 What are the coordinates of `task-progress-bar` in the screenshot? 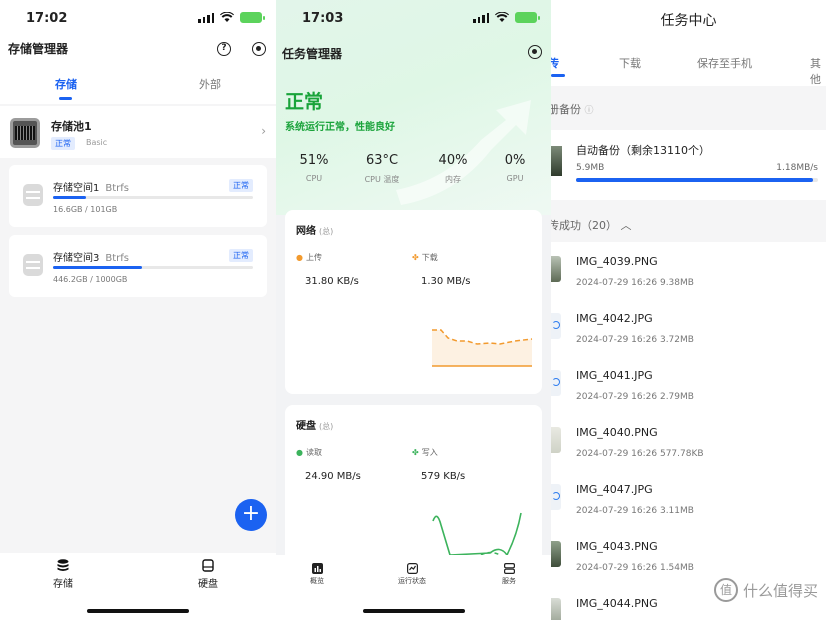 It's located at (697, 180).